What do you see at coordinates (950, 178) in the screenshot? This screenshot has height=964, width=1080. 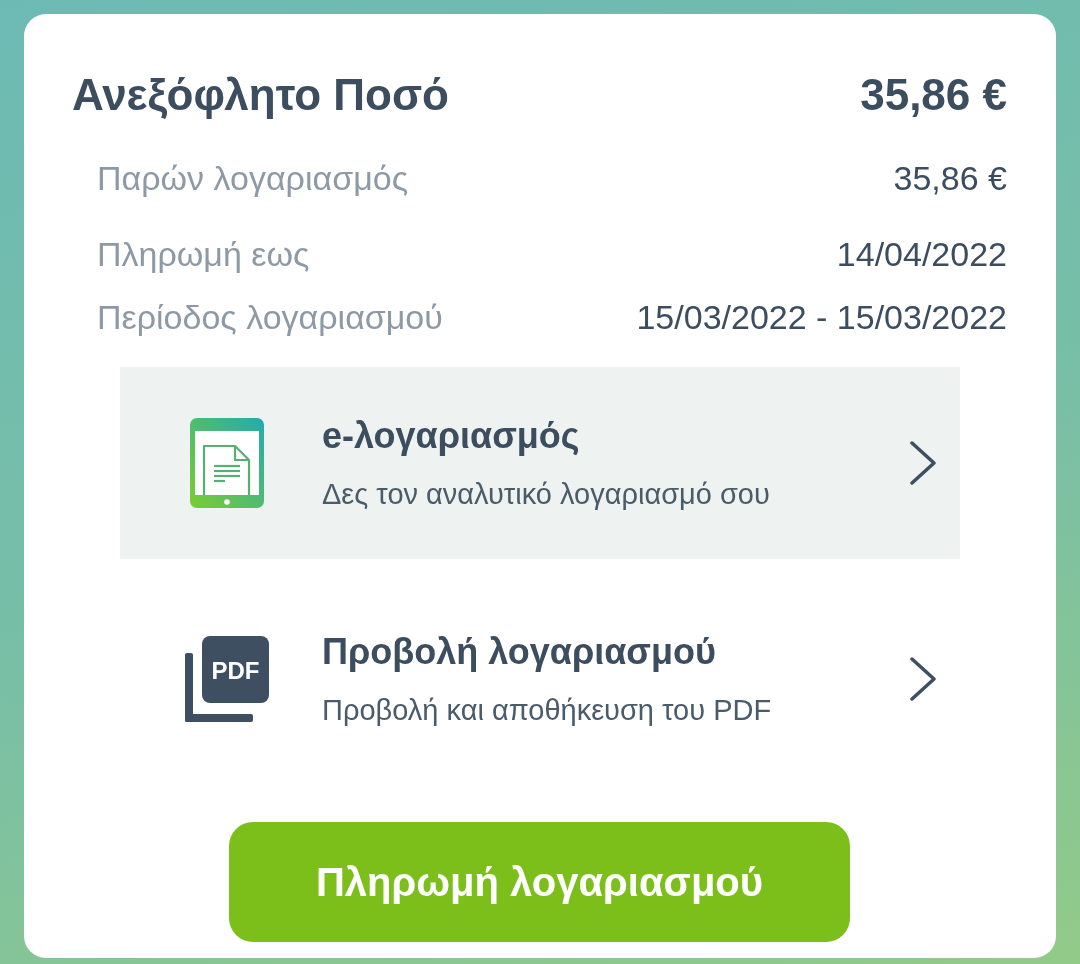 I see `detail-value: 35,86 €` at bounding box center [950, 178].